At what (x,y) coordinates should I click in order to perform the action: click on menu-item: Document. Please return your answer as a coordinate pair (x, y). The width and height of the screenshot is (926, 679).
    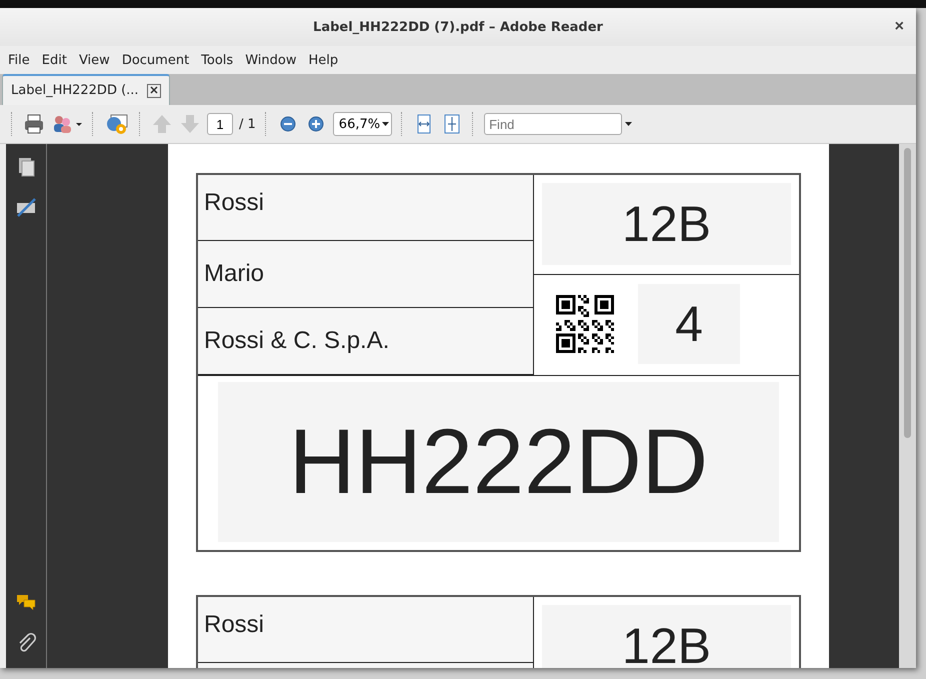
    Looking at the image, I should click on (156, 60).